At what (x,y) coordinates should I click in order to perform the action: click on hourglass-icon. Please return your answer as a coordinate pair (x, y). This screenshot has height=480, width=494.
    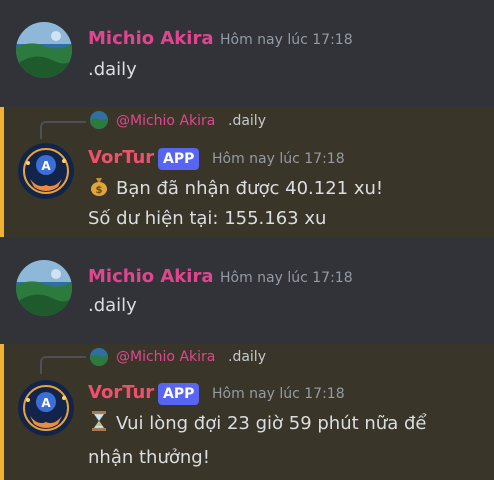
    Looking at the image, I should click on (99, 421).